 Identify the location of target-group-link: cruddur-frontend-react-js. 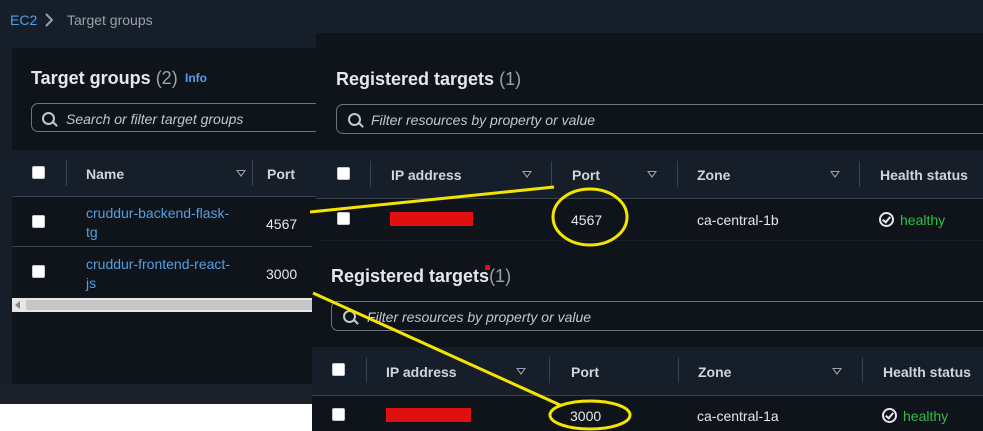
(158, 274).